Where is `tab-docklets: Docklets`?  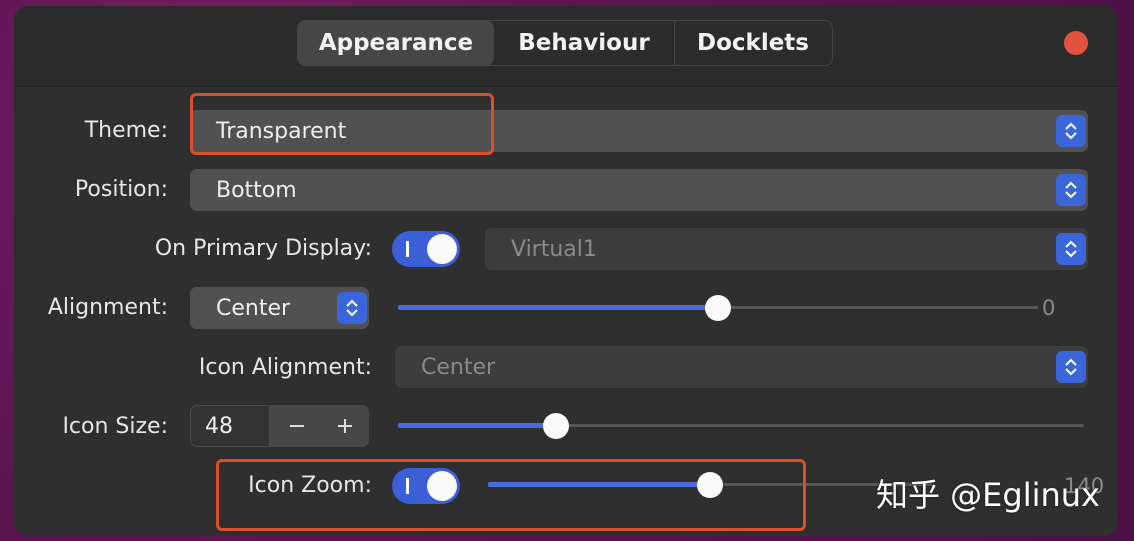 tab-docklets: Docklets is located at coordinates (753, 43).